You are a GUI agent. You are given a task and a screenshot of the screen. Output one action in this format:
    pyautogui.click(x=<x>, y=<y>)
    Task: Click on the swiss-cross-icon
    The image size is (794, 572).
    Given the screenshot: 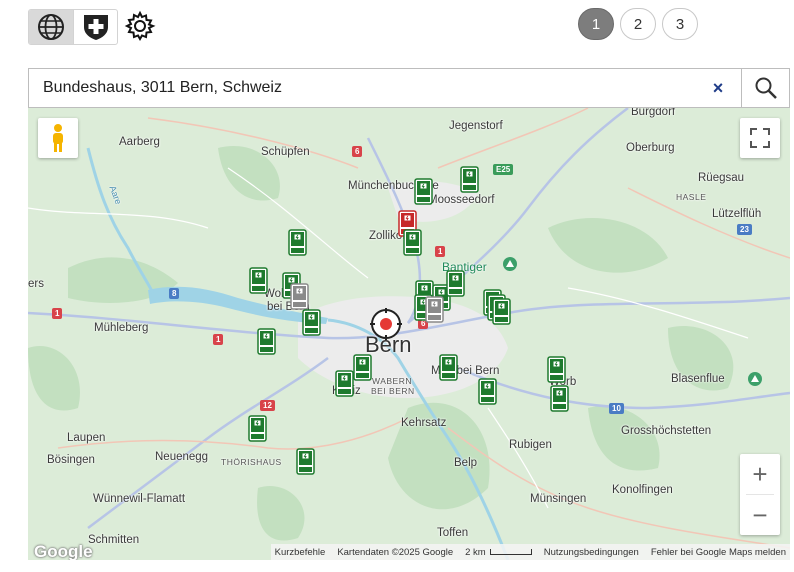 What is the action you would take?
    pyautogui.click(x=95, y=27)
    